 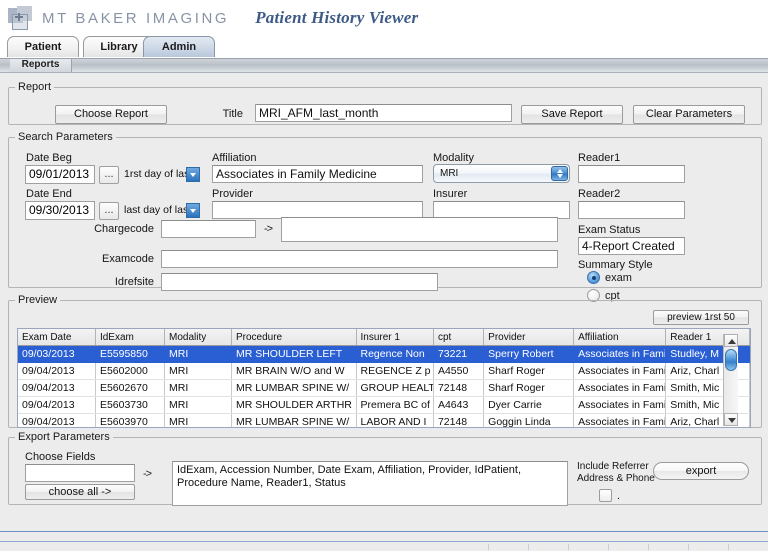 I want to click on summary-style-radio-exam, so click(x=593, y=277).